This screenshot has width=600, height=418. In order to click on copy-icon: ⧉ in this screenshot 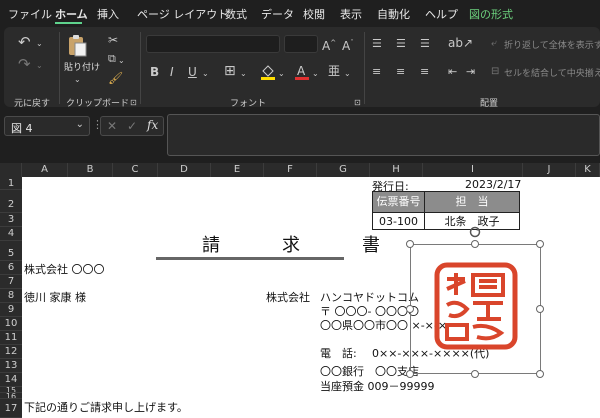, I will do `click(112, 59)`.